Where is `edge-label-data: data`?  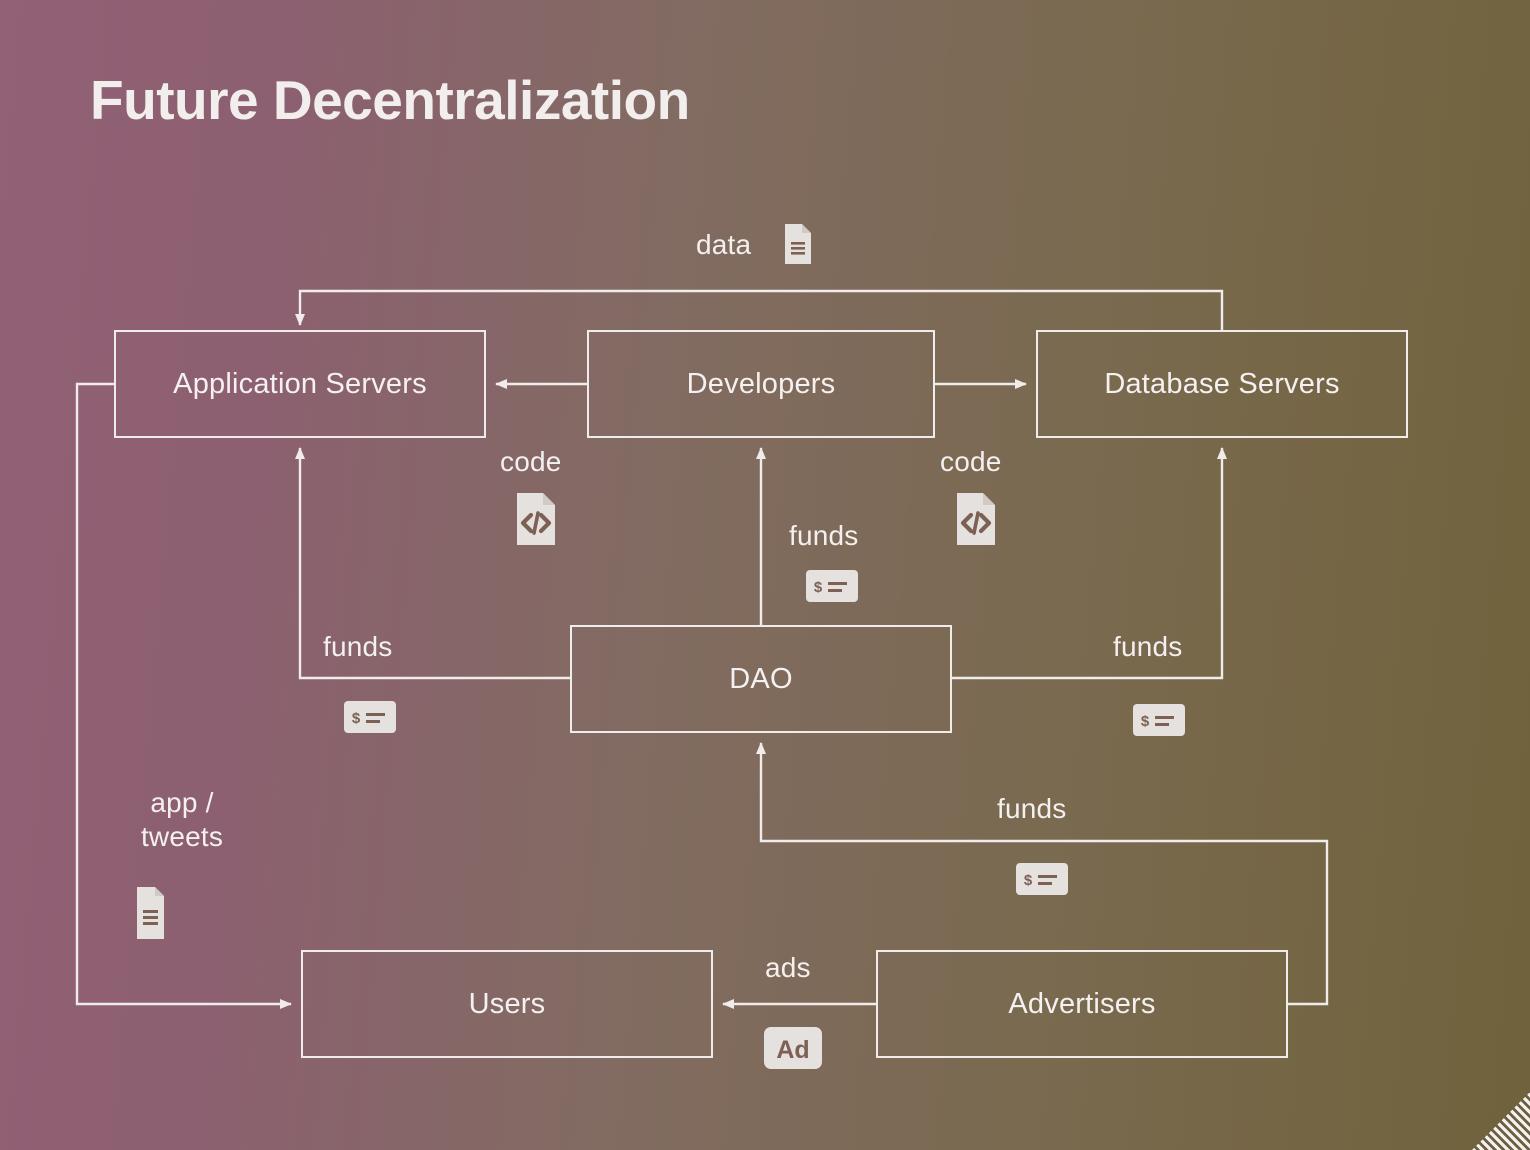 edge-label-data: data is located at coordinates (724, 244).